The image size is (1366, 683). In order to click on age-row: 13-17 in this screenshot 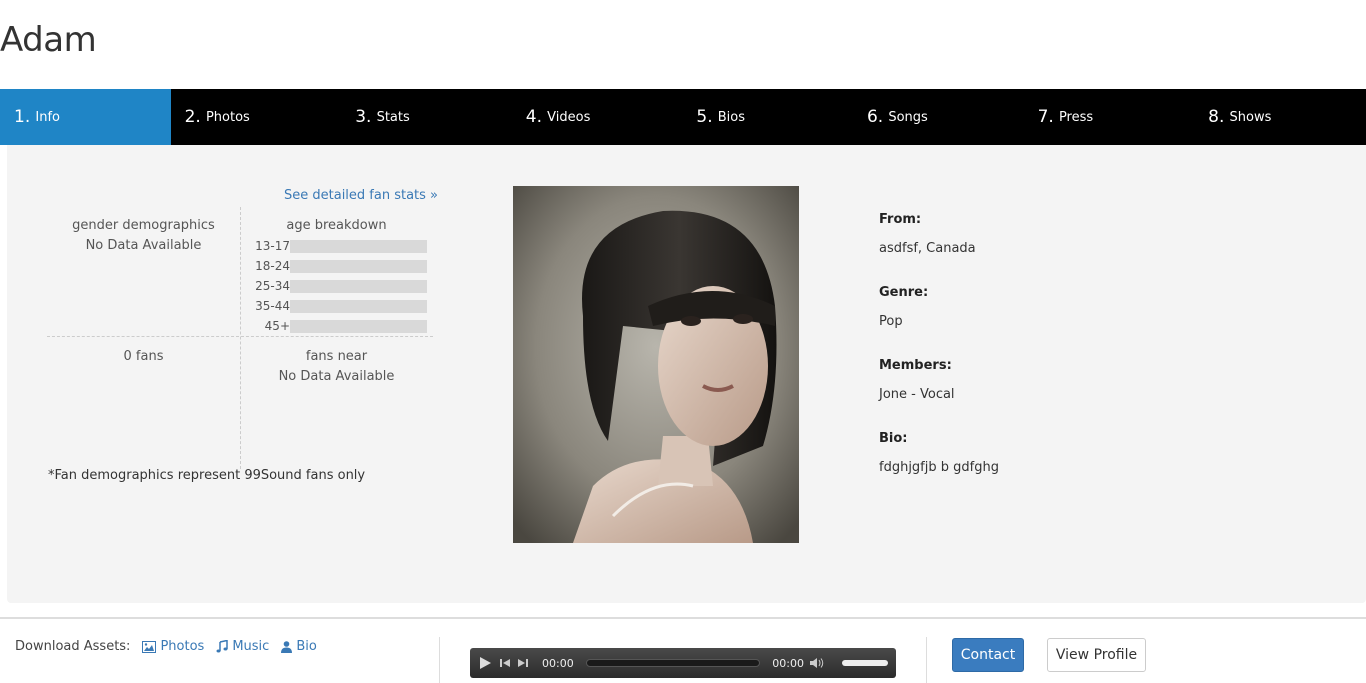, I will do `click(336, 246)`.